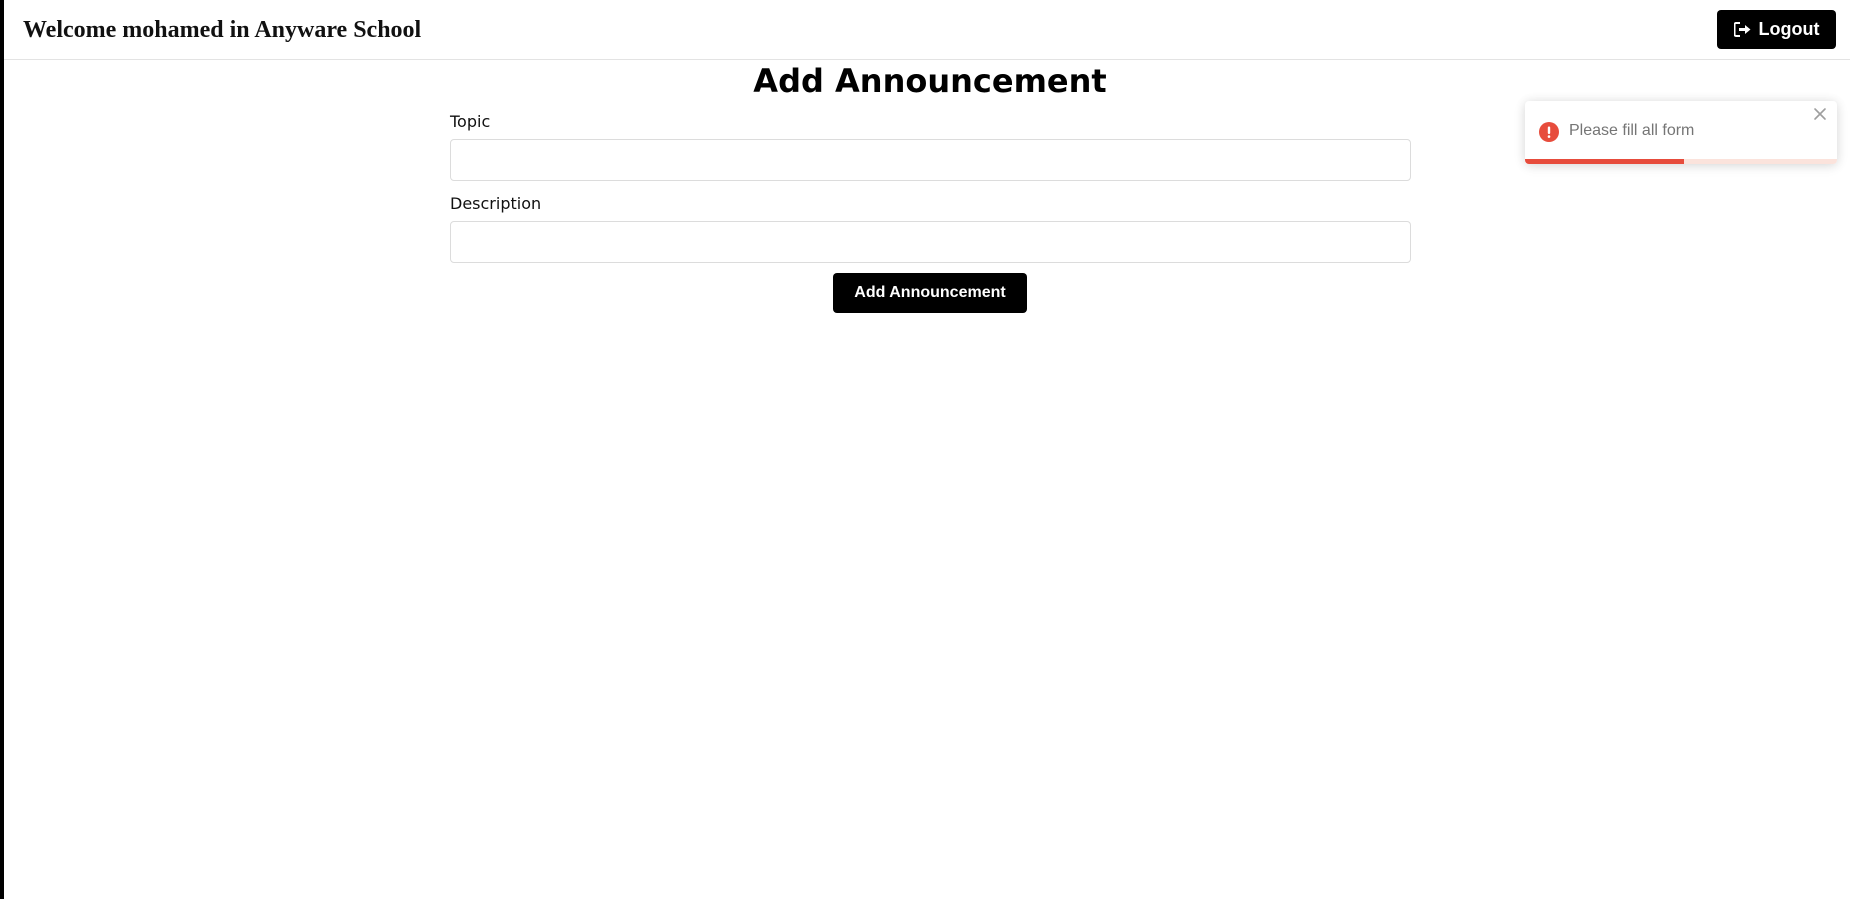 The image size is (1850, 899). What do you see at coordinates (1605, 161) in the screenshot?
I see `toast-progress-bar` at bounding box center [1605, 161].